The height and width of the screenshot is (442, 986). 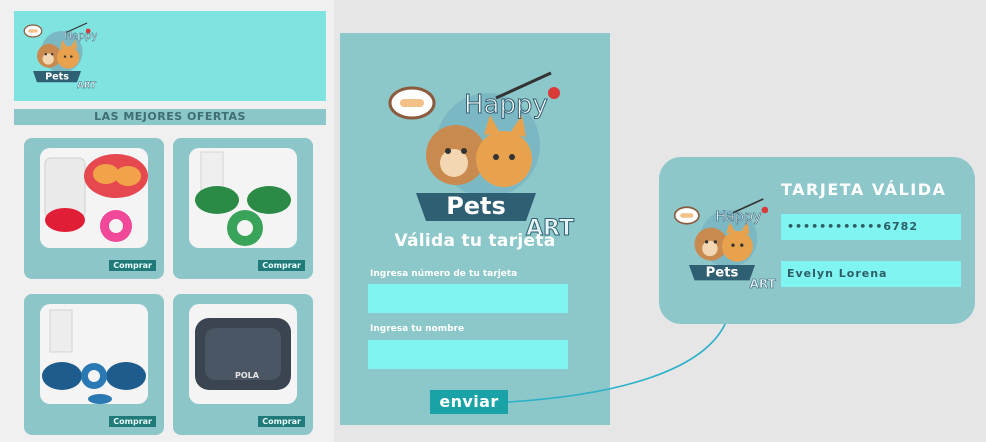 I want to click on card-holder-name: Evelyn Lorena, so click(x=871, y=274).